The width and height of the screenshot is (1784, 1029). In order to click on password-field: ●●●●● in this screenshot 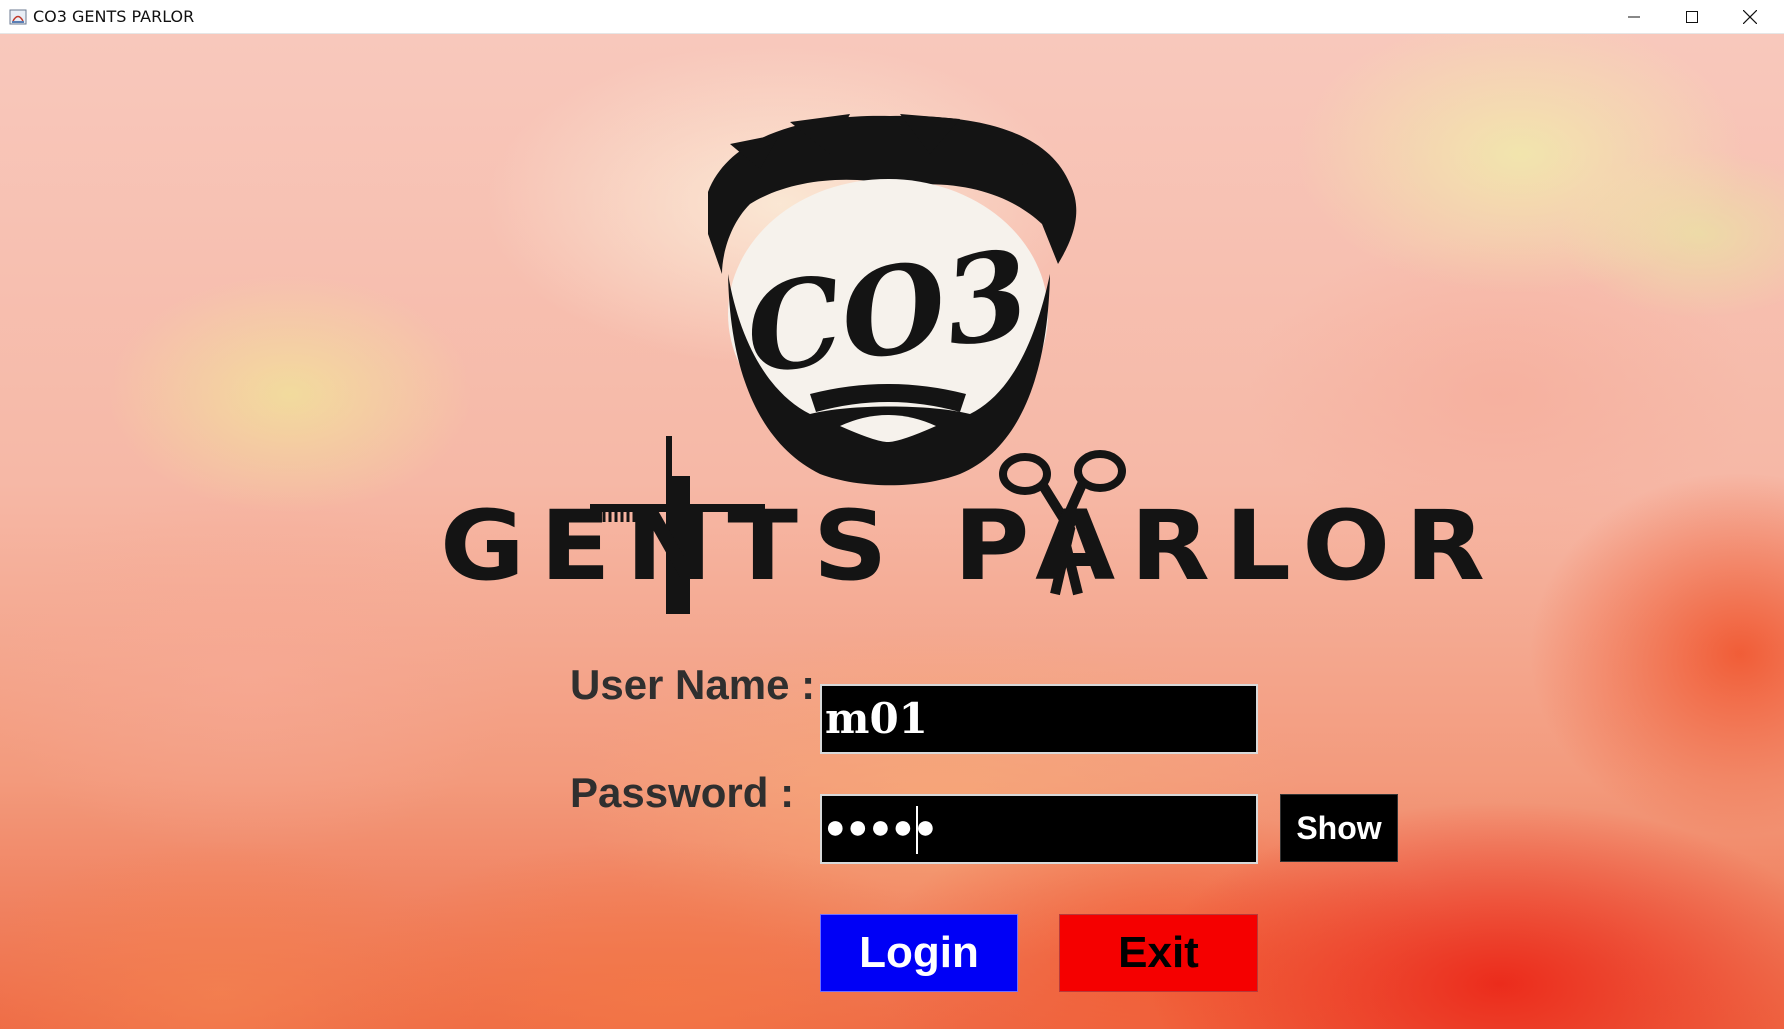, I will do `click(1039, 829)`.